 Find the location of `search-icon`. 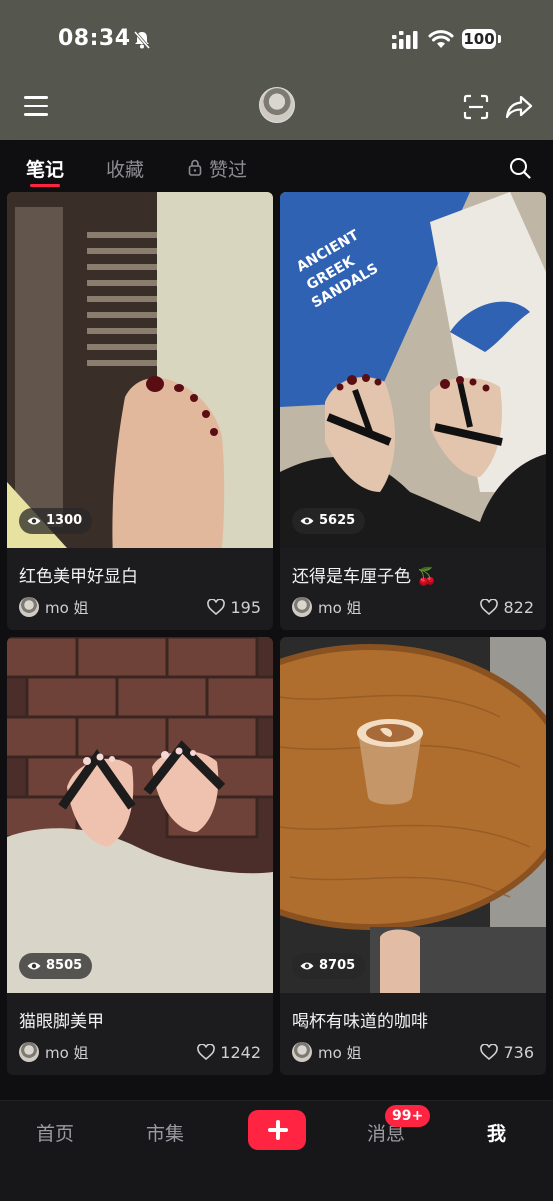

search-icon is located at coordinates (520, 168).